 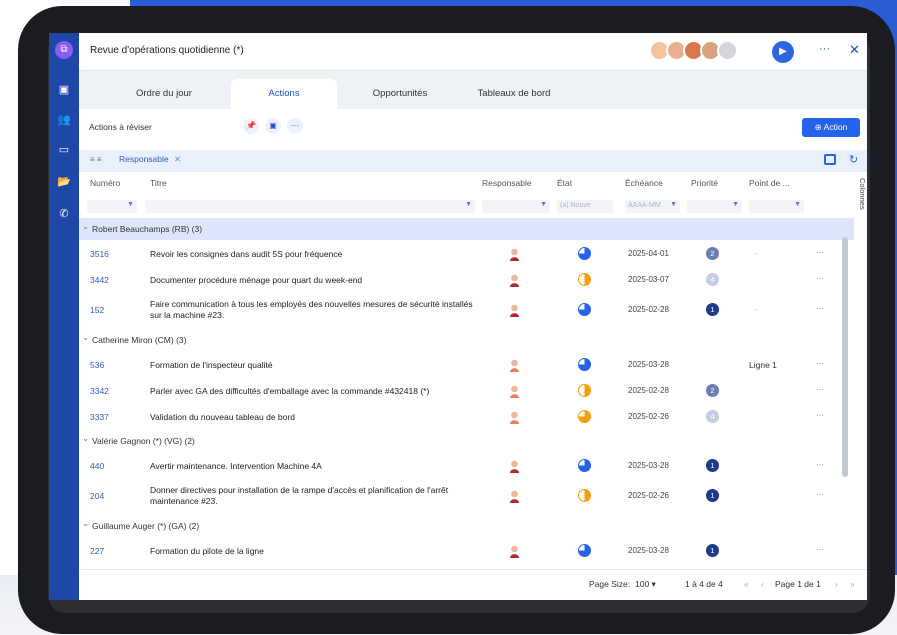 I want to click on action-number-link: 3516, so click(x=99, y=254).